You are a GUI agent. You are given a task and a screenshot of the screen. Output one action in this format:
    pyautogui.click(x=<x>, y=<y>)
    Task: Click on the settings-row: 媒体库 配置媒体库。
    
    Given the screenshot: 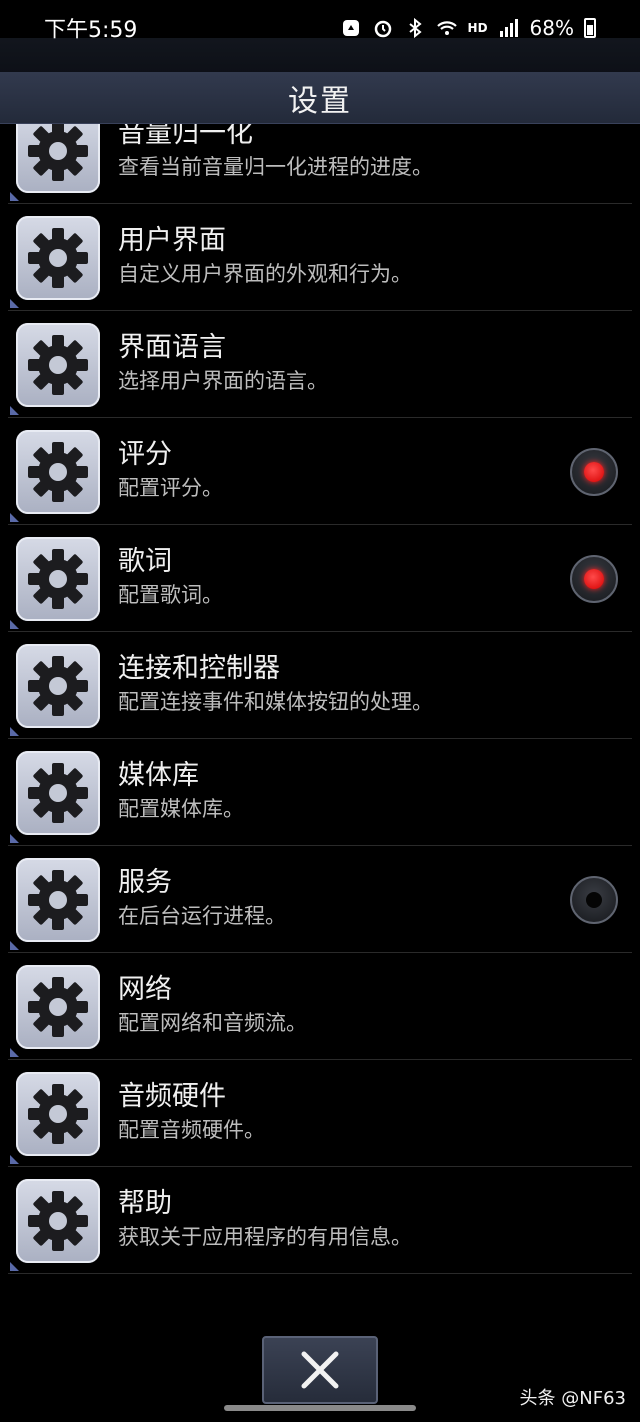 What is the action you would take?
    pyautogui.click(x=320, y=792)
    